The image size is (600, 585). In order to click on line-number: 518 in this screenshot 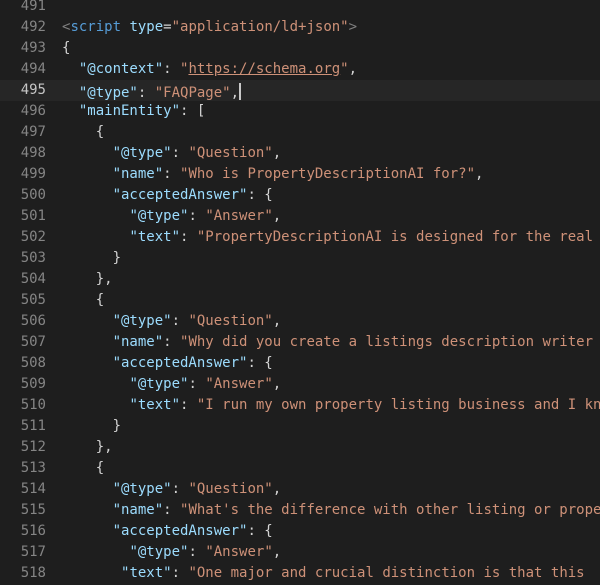, I will do `click(23, 573)`.